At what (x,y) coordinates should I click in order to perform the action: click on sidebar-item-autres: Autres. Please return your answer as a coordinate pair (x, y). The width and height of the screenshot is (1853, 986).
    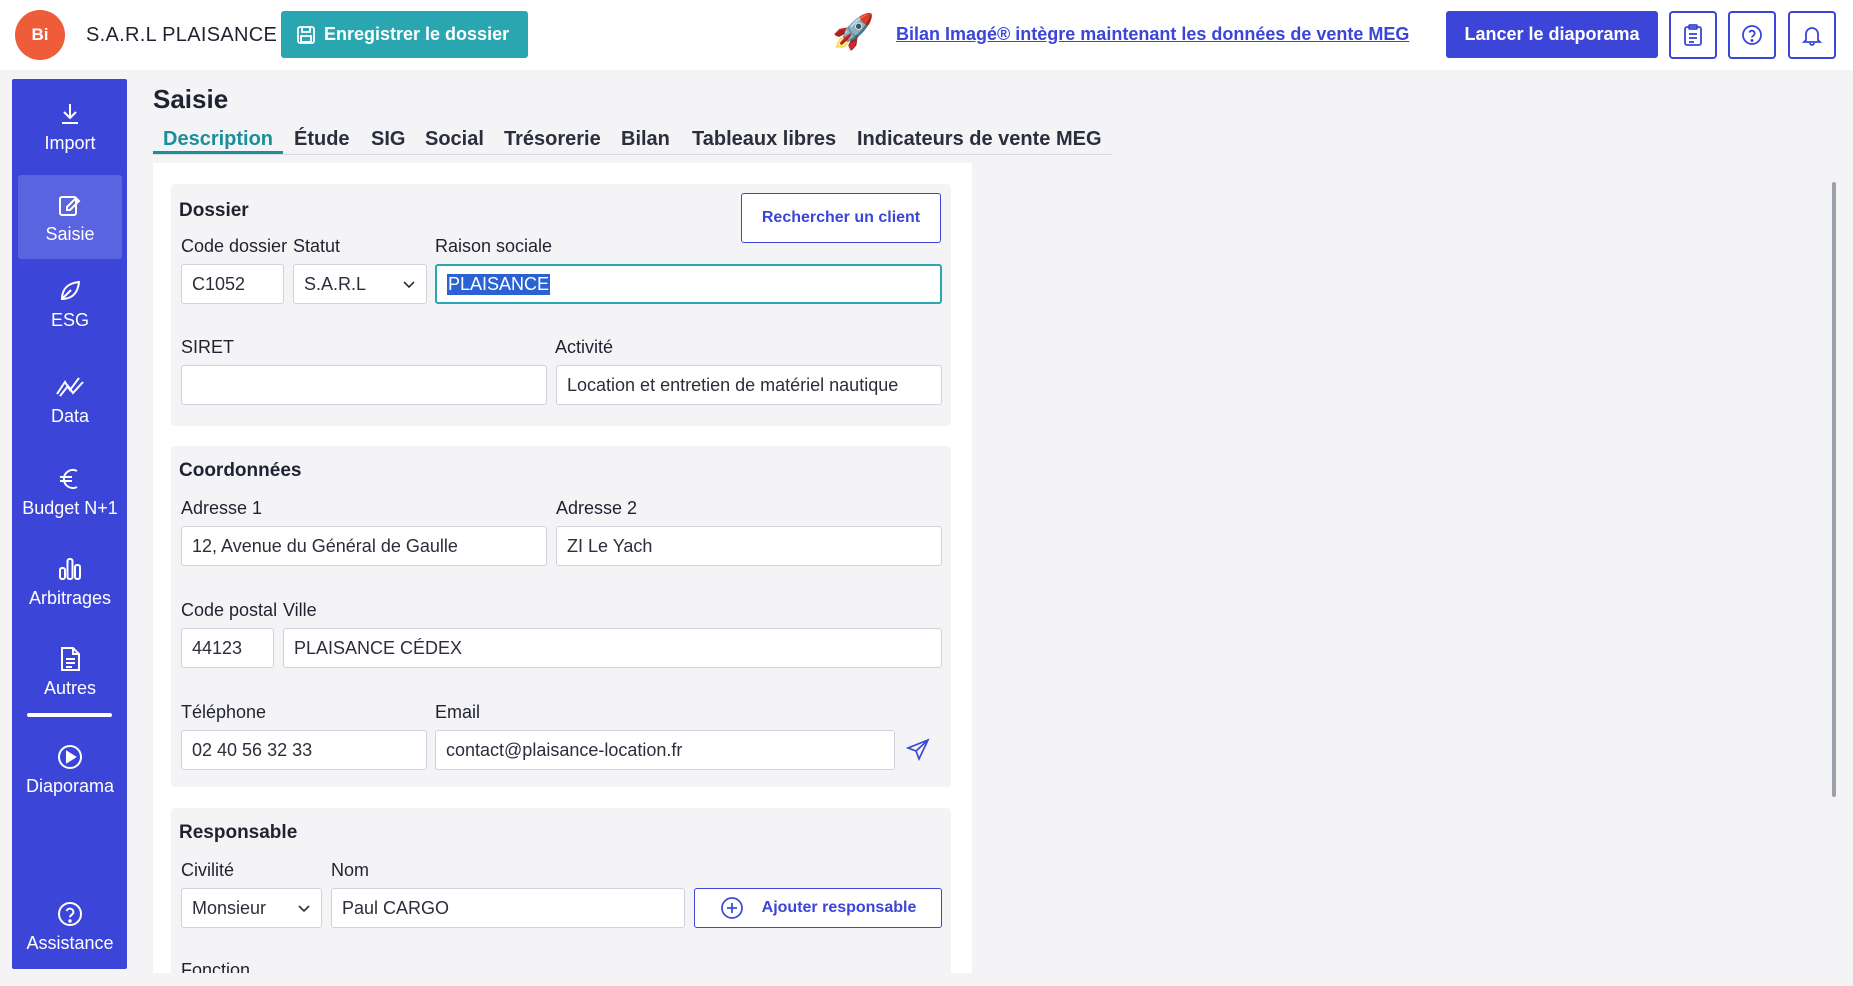
    Looking at the image, I should click on (70, 671).